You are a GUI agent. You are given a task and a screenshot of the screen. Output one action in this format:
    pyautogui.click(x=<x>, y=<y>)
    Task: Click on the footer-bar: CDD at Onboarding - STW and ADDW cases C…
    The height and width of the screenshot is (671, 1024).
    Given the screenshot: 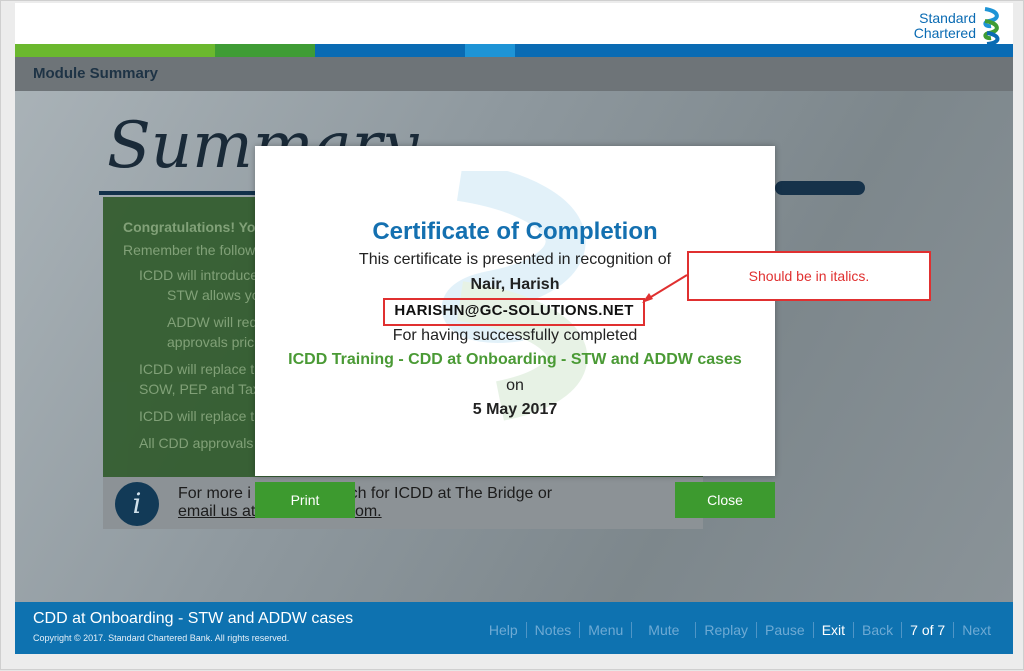 What is the action you would take?
    pyautogui.click(x=514, y=628)
    